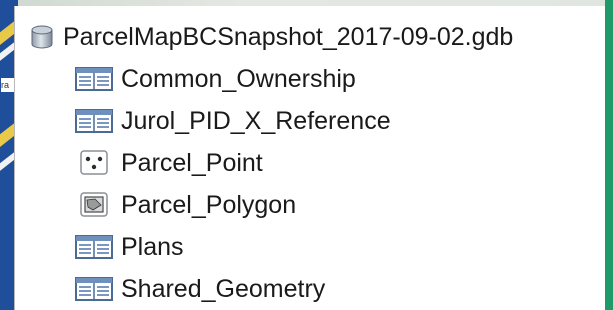 Image resolution: width=613 pixels, height=310 pixels. What do you see at coordinates (209, 204) in the screenshot?
I see `tree-node-label: Parcel_Polygon` at bounding box center [209, 204].